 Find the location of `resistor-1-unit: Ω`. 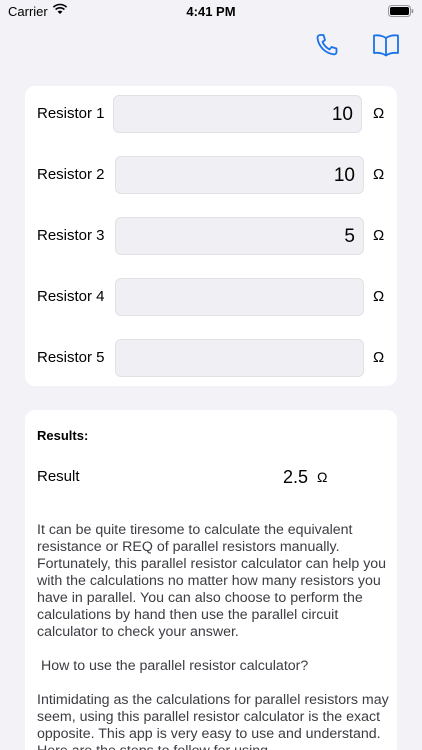

resistor-1-unit: Ω is located at coordinates (379, 113).